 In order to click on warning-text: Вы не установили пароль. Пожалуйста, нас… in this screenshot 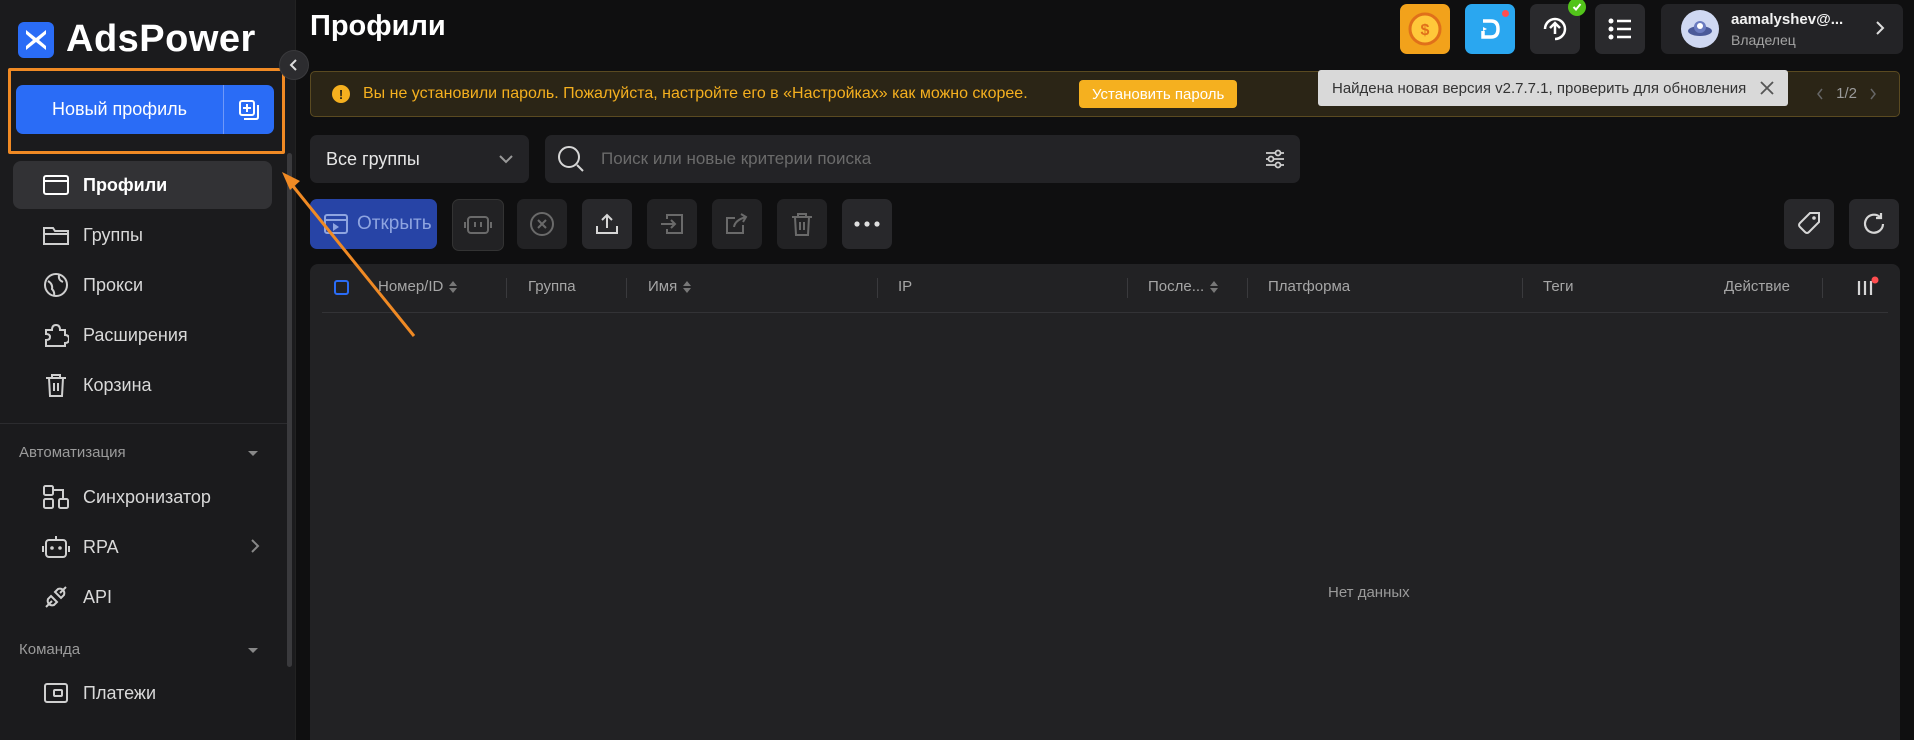, I will do `click(695, 93)`.